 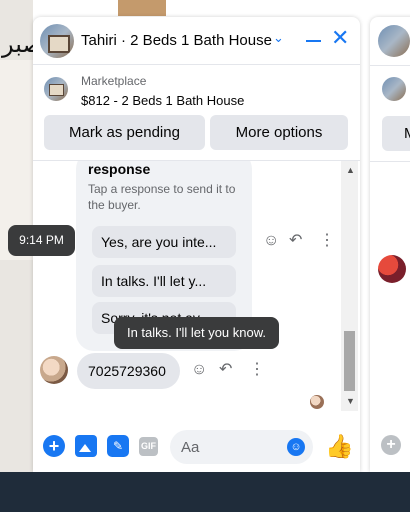 I want to click on message-bubble: 7025729360, so click(x=128, y=371).